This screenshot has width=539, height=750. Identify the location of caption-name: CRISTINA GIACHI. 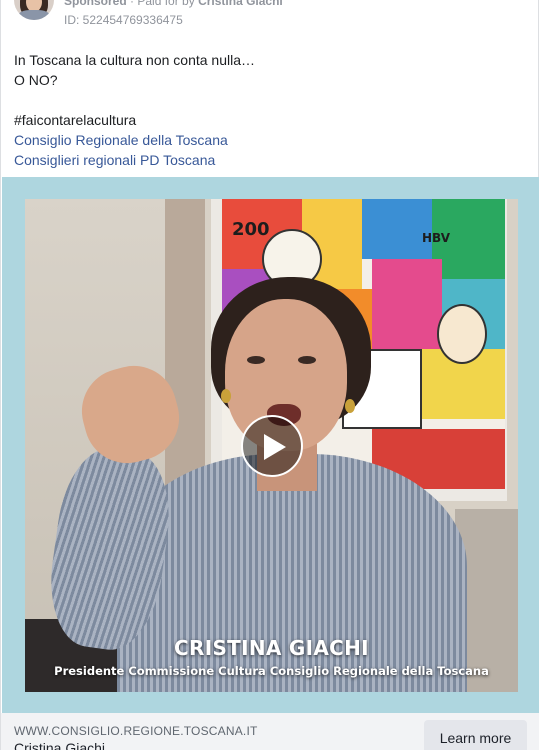
(271, 648).